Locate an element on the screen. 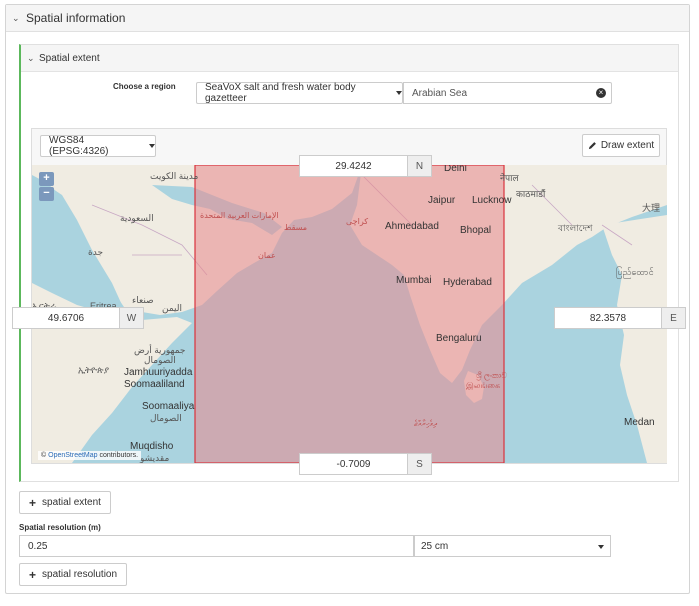  map-label-saudi: السعودية is located at coordinates (137, 218).